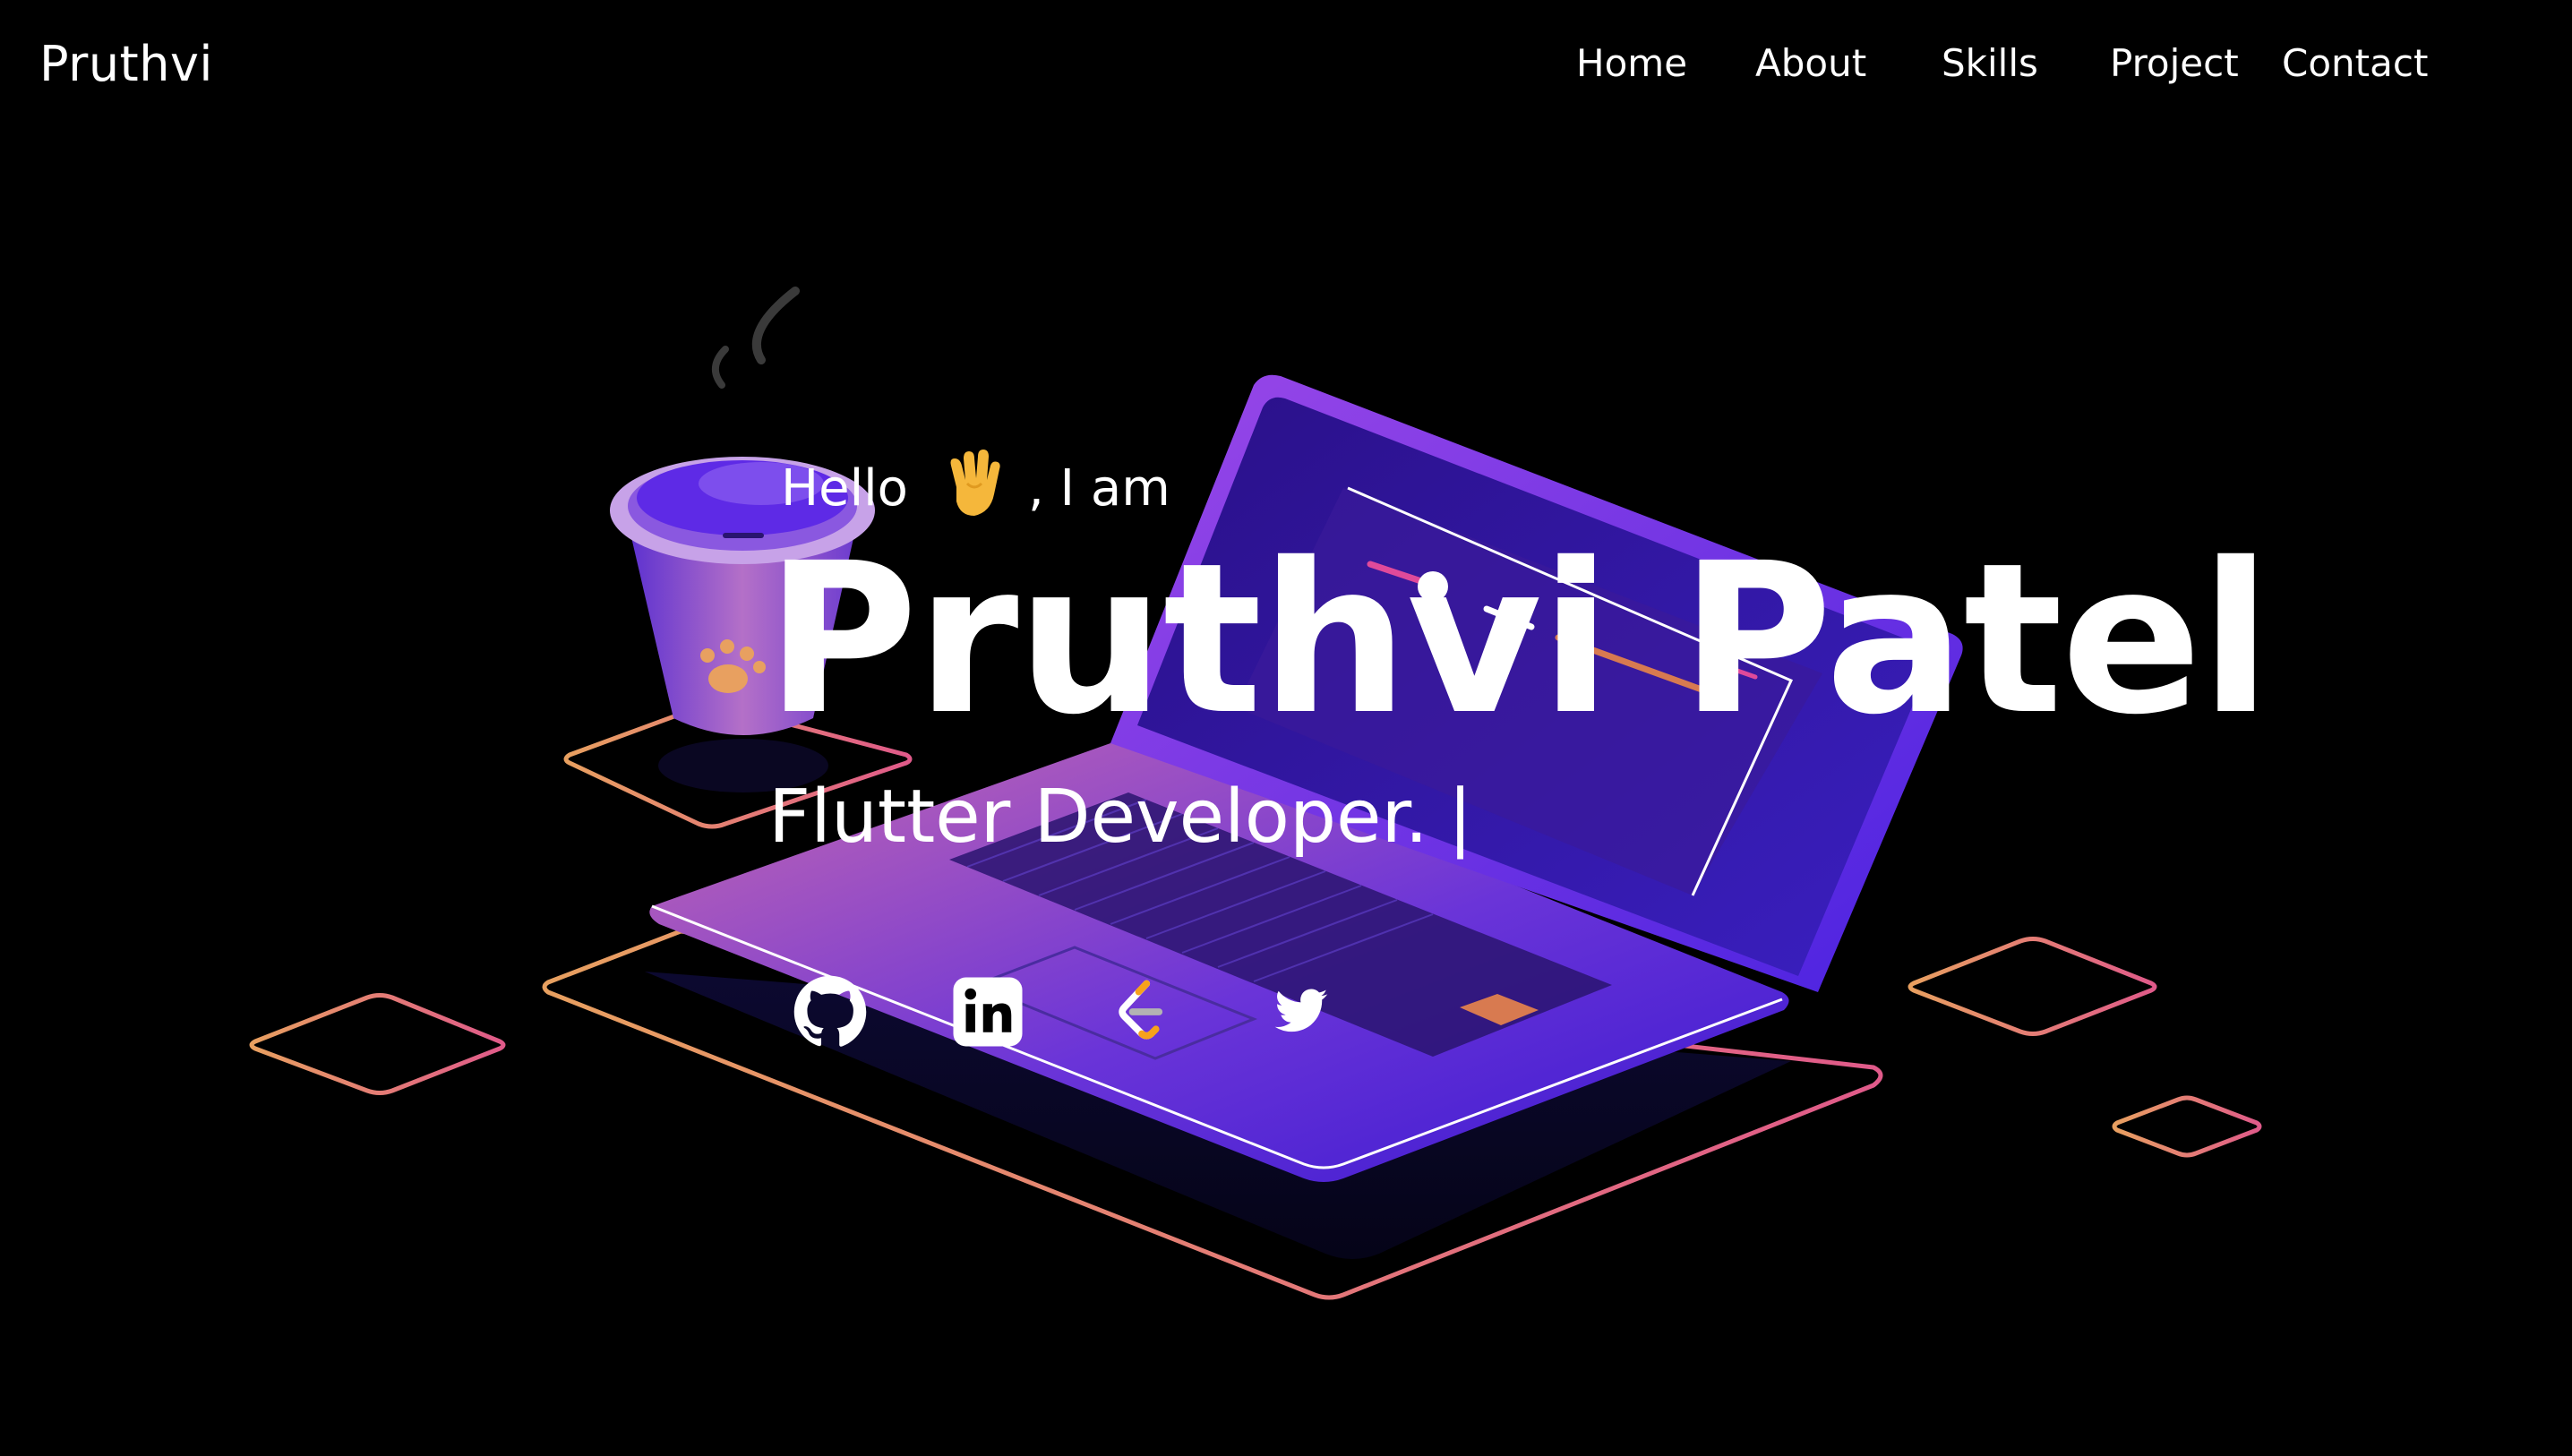  I want to click on greeting-suffix: , I am, so click(1098, 488).